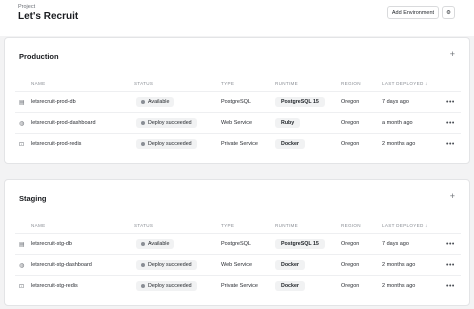  What do you see at coordinates (413, 12) in the screenshot?
I see `add-environment-button: Add Environment` at bounding box center [413, 12].